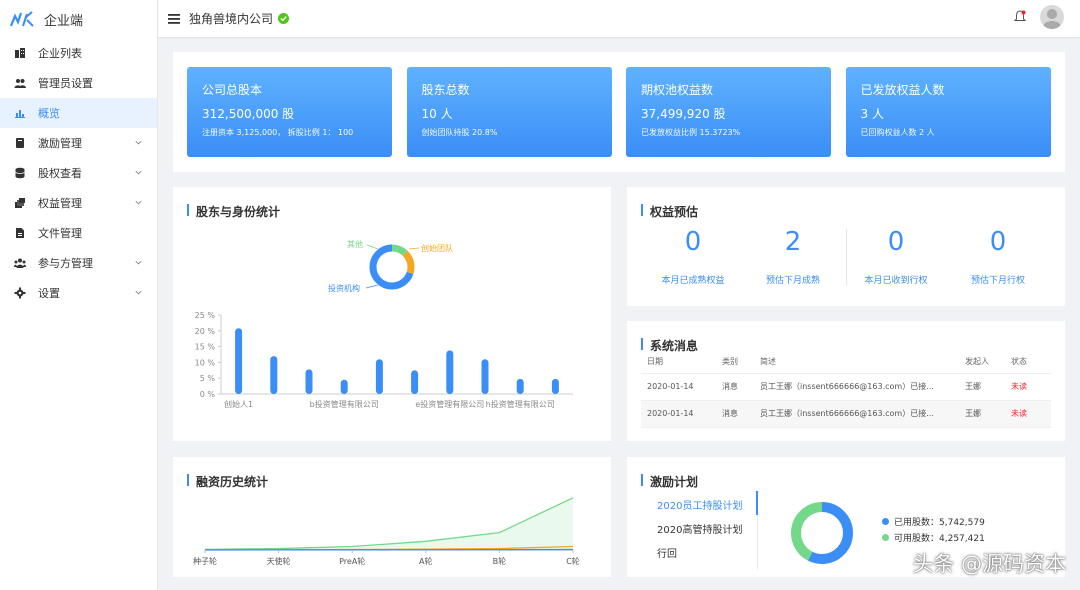 This screenshot has width=1080, height=590. I want to click on sidebar-item-label: 文件管理, so click(60, 233).